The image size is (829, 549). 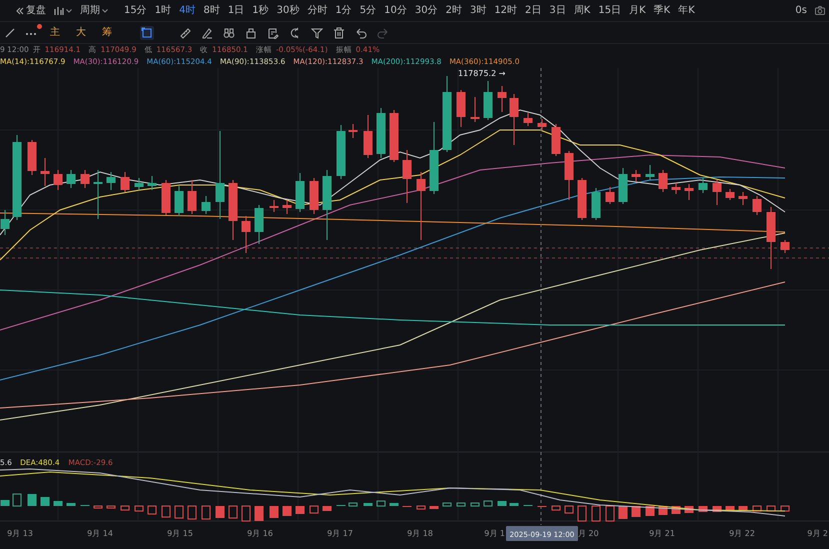 What do you see at coordinates (94, 11) in the screenshot?
I see `period-menu: 周期` at bounding box center [94, 11].